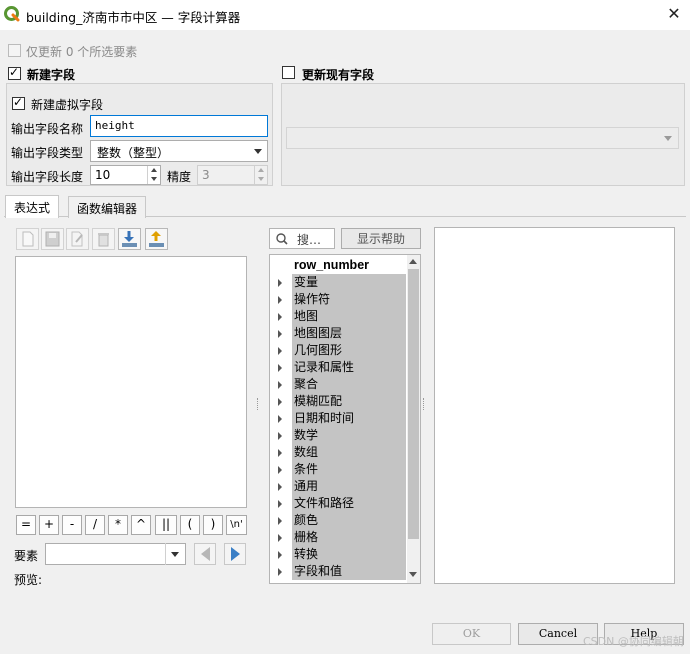  Describe the element at coordinates (179, 151) in the screenshot. I see `field-type-select: 整数（整型）` at that location.